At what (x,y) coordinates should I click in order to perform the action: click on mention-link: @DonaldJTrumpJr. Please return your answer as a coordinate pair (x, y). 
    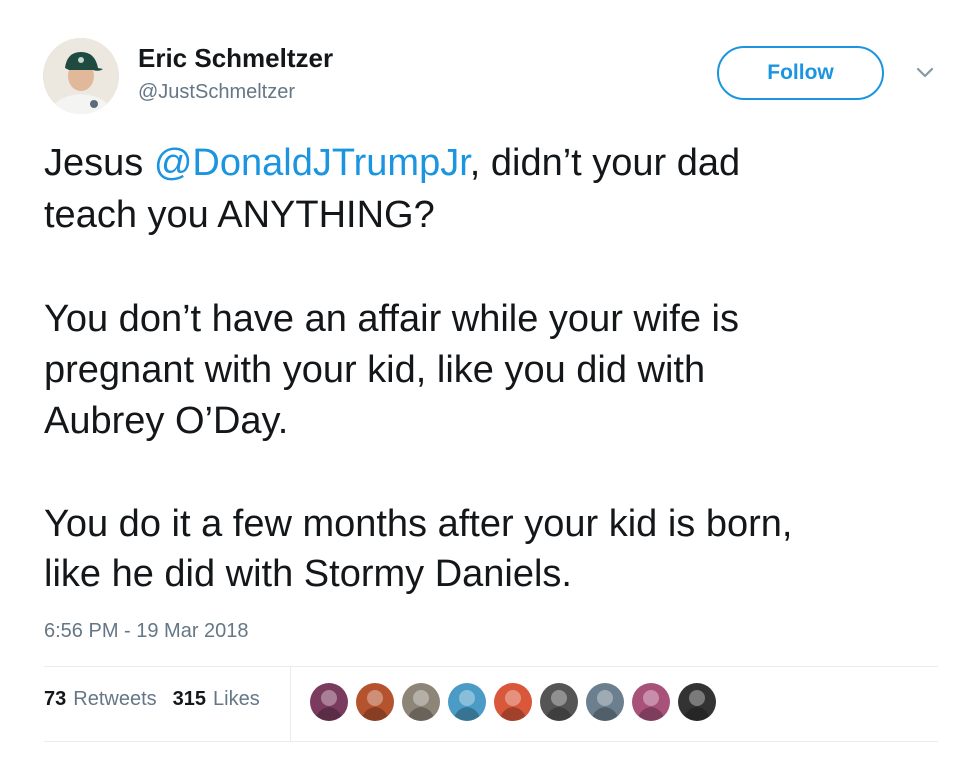
    Looking at the image, I should click on (312, 163).